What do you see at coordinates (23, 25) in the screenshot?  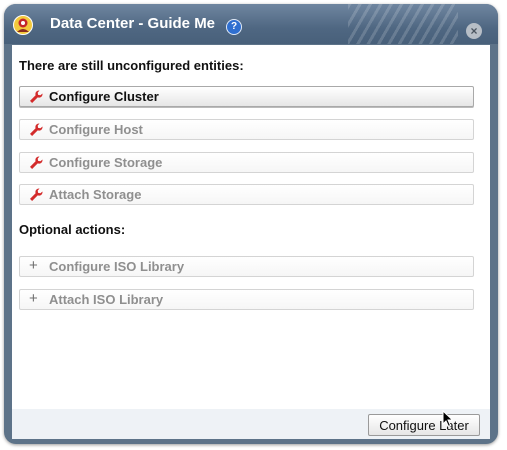 I see `app-logo-icon` at bounding box center [23, 25].